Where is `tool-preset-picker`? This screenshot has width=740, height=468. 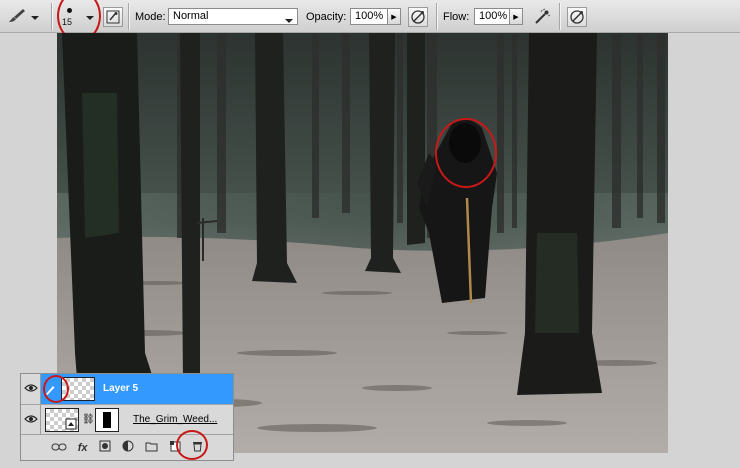 tool-preset-picker is located at coordinates (22, 16).